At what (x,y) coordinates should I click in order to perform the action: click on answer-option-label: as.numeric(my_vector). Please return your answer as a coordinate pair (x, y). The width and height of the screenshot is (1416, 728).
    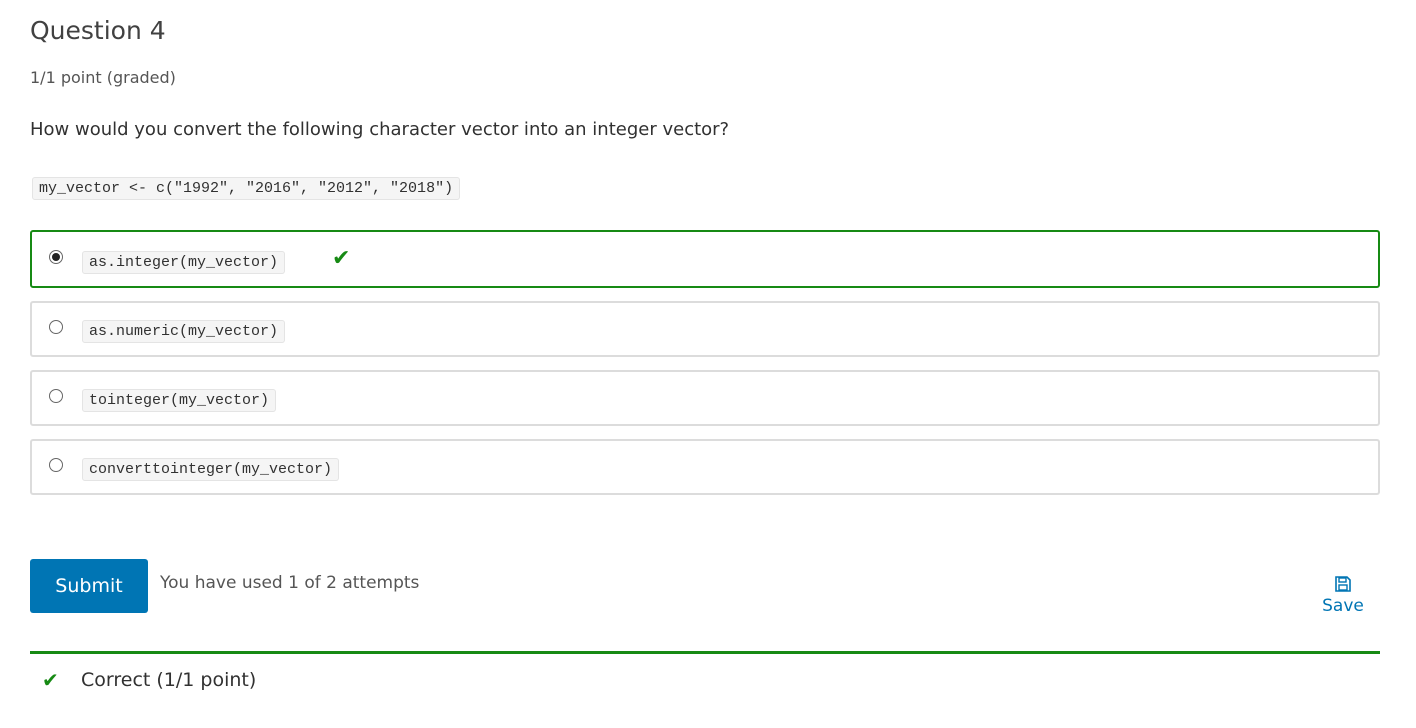
    Looking at the image, I should click on (184, 331).